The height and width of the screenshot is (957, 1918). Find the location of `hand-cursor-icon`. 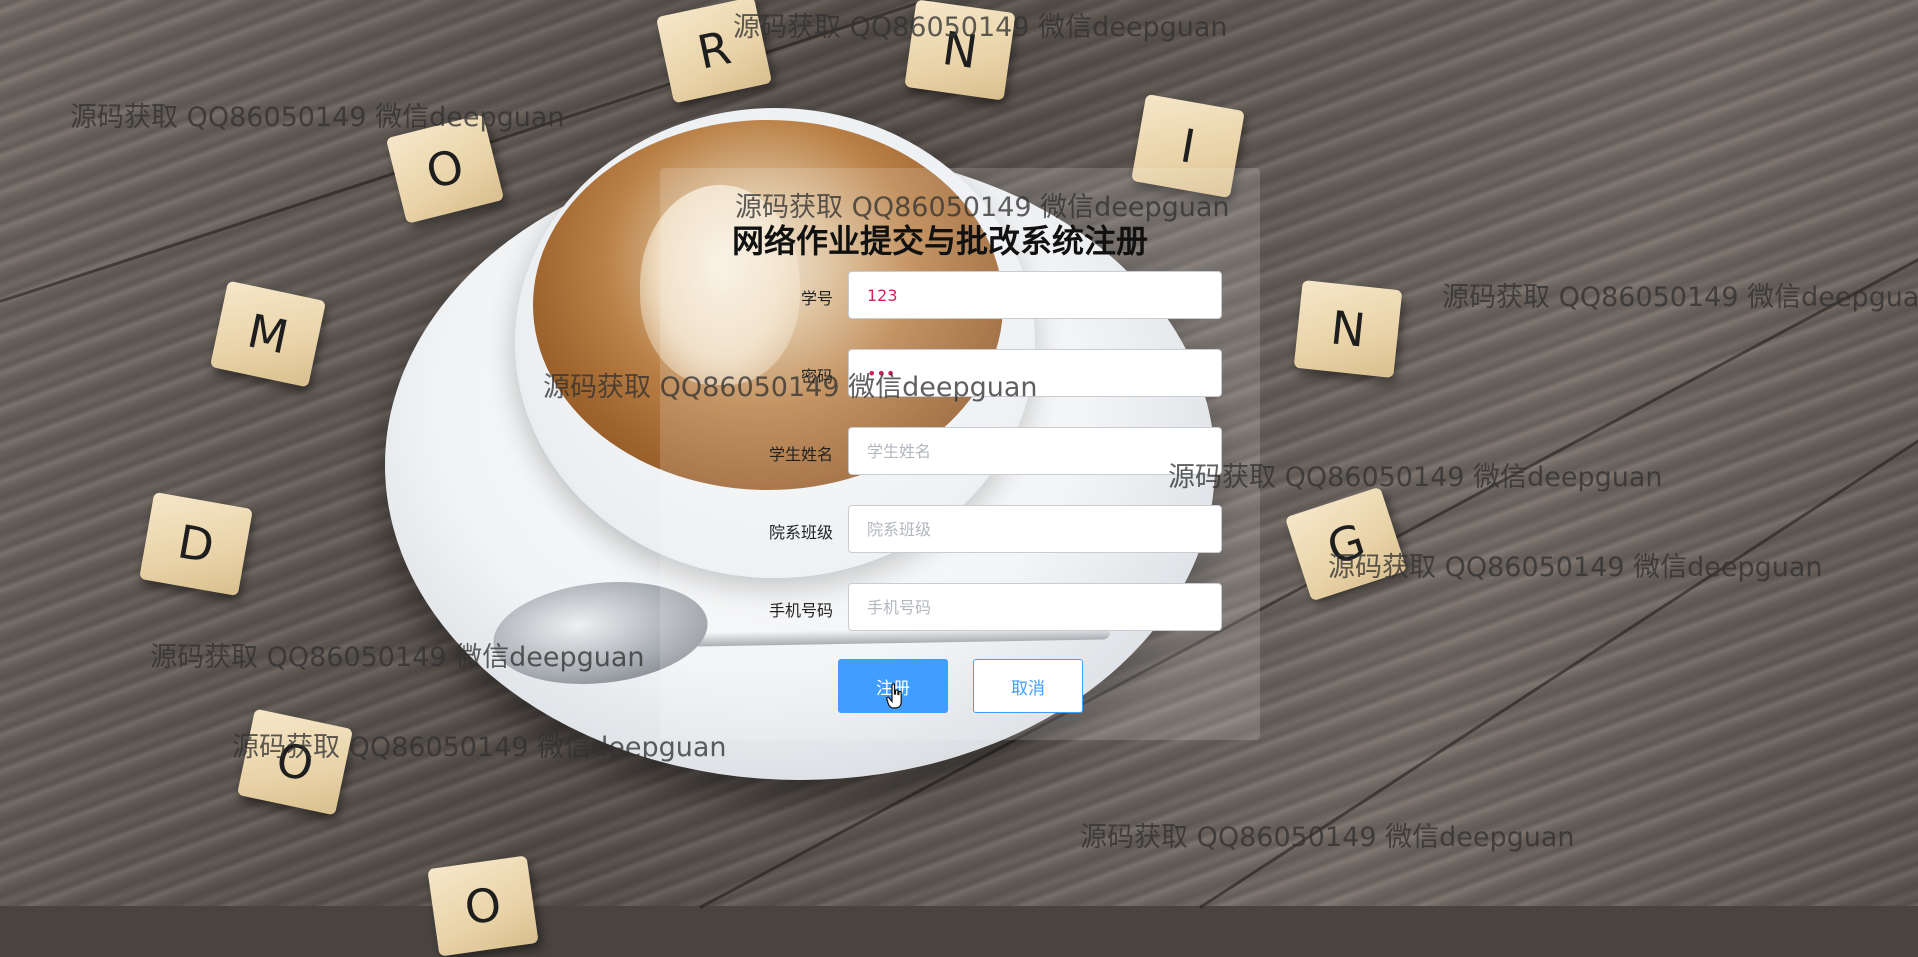

hand-cursor-icon is located at coordinates (894, 696).